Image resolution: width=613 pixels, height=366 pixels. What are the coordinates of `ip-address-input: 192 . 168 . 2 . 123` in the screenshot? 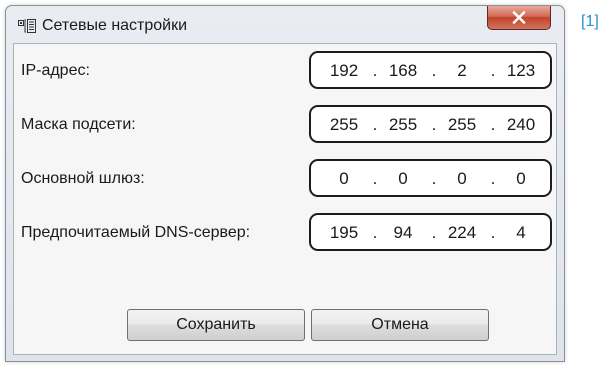 It's located at (430, 70).